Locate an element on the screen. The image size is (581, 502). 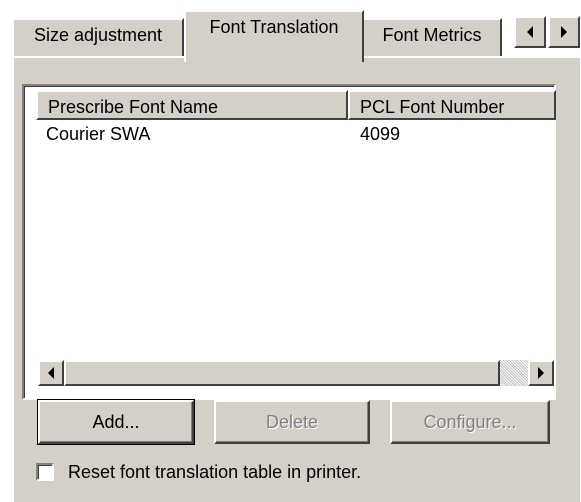
column-header-label: PCL Font Number is located at coordinates (432, 107).